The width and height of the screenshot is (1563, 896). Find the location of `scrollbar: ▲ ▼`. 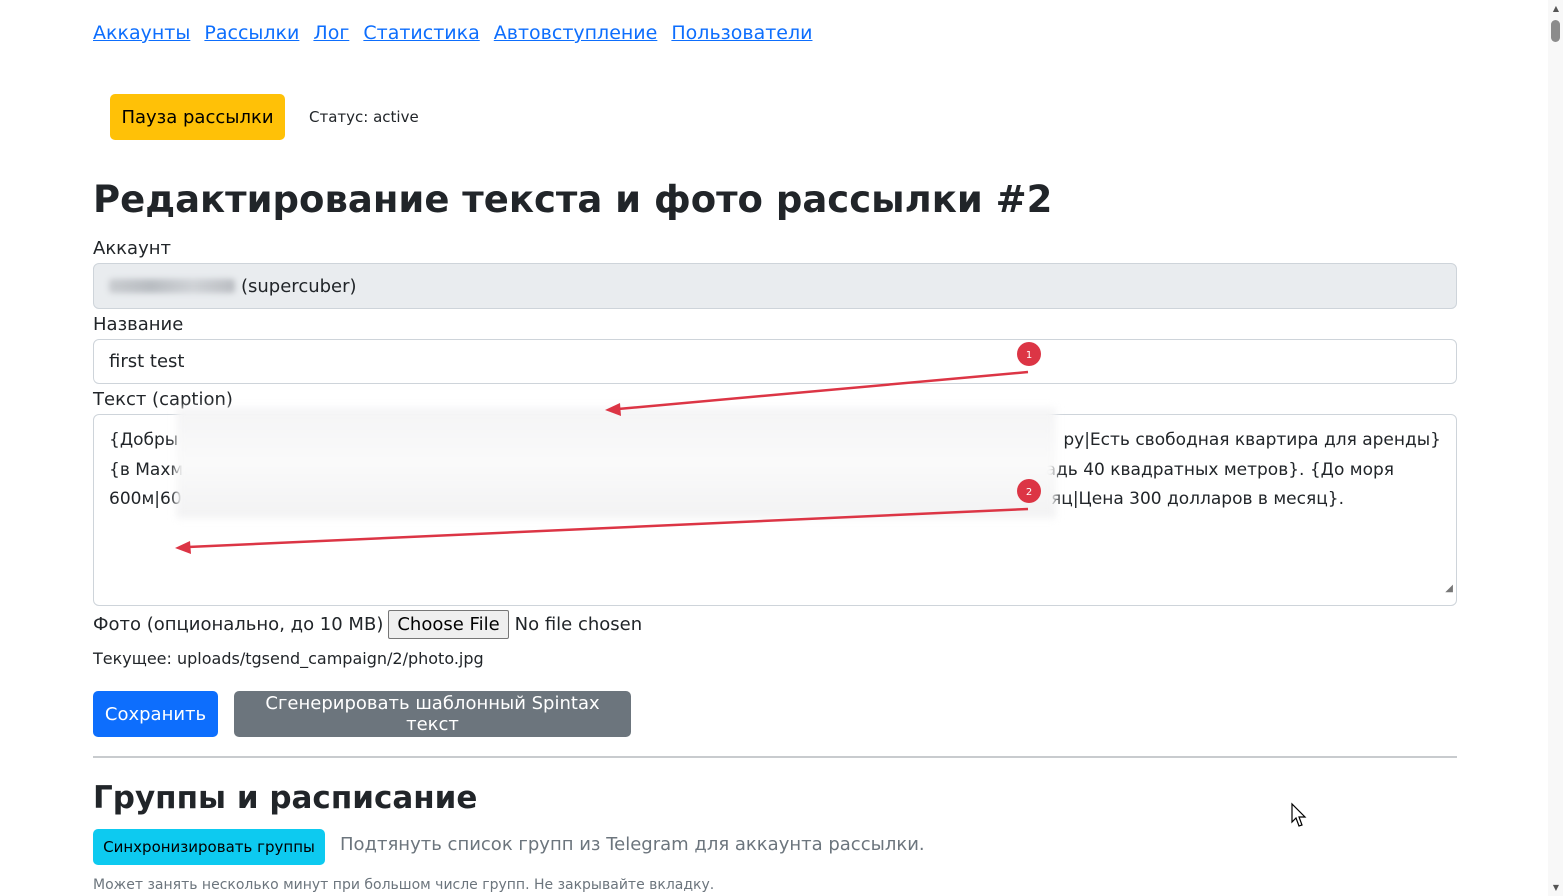

scrollbar: ▲ ▼ is located at coordinates (1555, 448).